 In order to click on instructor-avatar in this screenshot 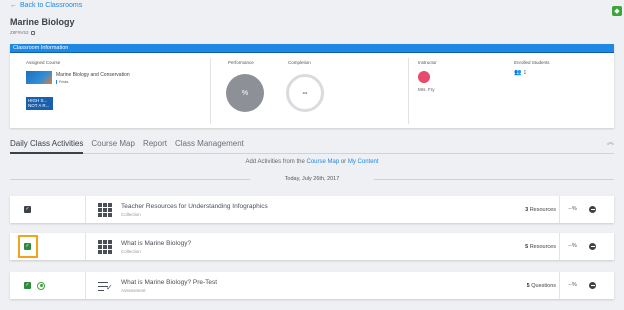, I will do `click(424, 77)`.